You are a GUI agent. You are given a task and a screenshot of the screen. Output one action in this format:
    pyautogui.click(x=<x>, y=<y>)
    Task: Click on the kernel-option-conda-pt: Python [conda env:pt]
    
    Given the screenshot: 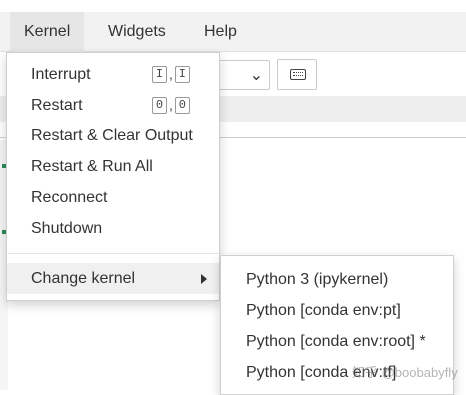 What is the action you would take?
    pyautogui.click(x=337, y=310)
    